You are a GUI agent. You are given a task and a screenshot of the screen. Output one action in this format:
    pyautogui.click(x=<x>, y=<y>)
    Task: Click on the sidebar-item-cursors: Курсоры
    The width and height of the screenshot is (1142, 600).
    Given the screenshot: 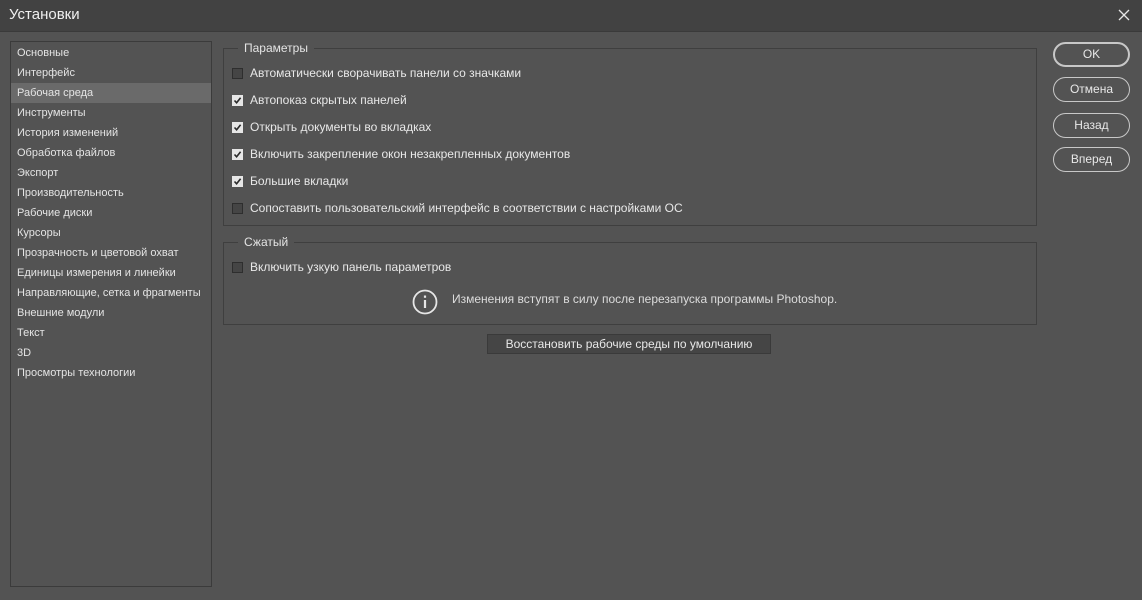 What is the action you would take?
    pyautogui.click(x=111, y=233)
    